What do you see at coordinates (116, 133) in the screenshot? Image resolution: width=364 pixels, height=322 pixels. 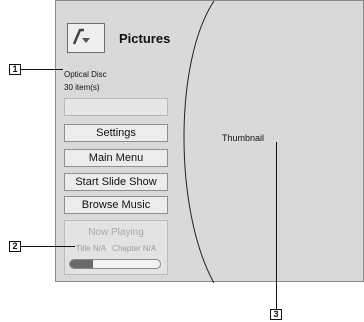 I see `settings-button: Settings` at bounding box center [116, 133].